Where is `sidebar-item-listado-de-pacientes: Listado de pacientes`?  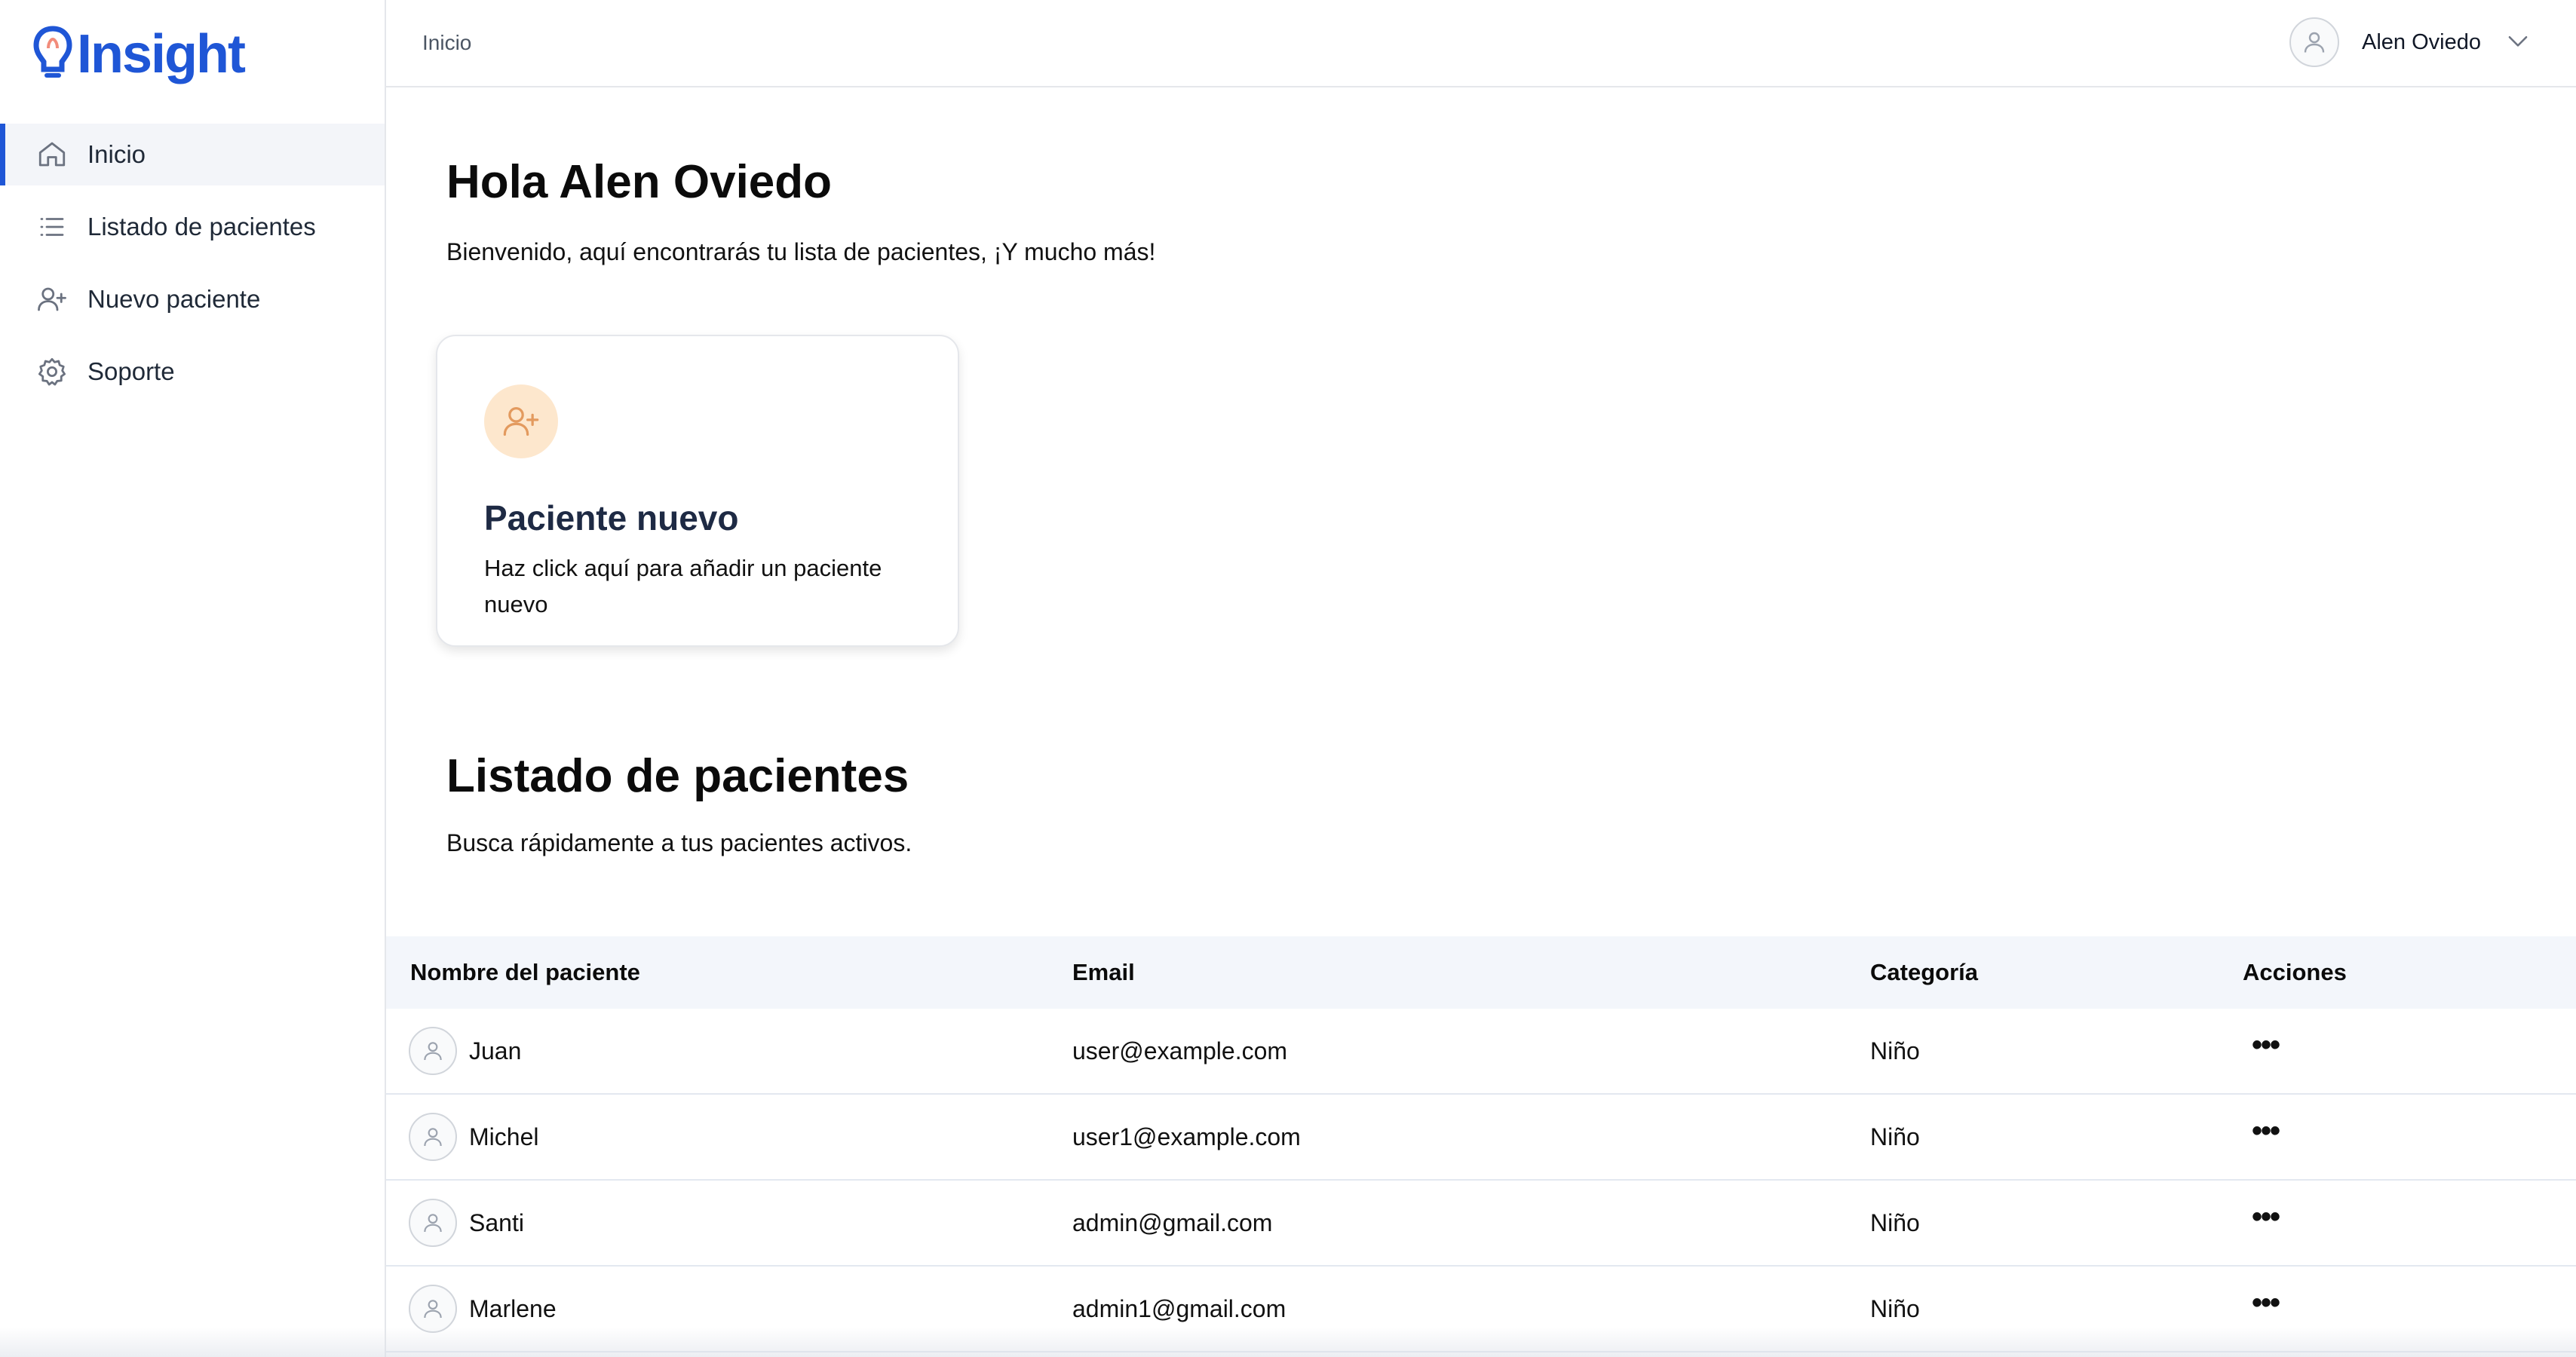 sidebar-item-listado-de-pacientes: Listado de pacientes is located at coordinates (192, 227).